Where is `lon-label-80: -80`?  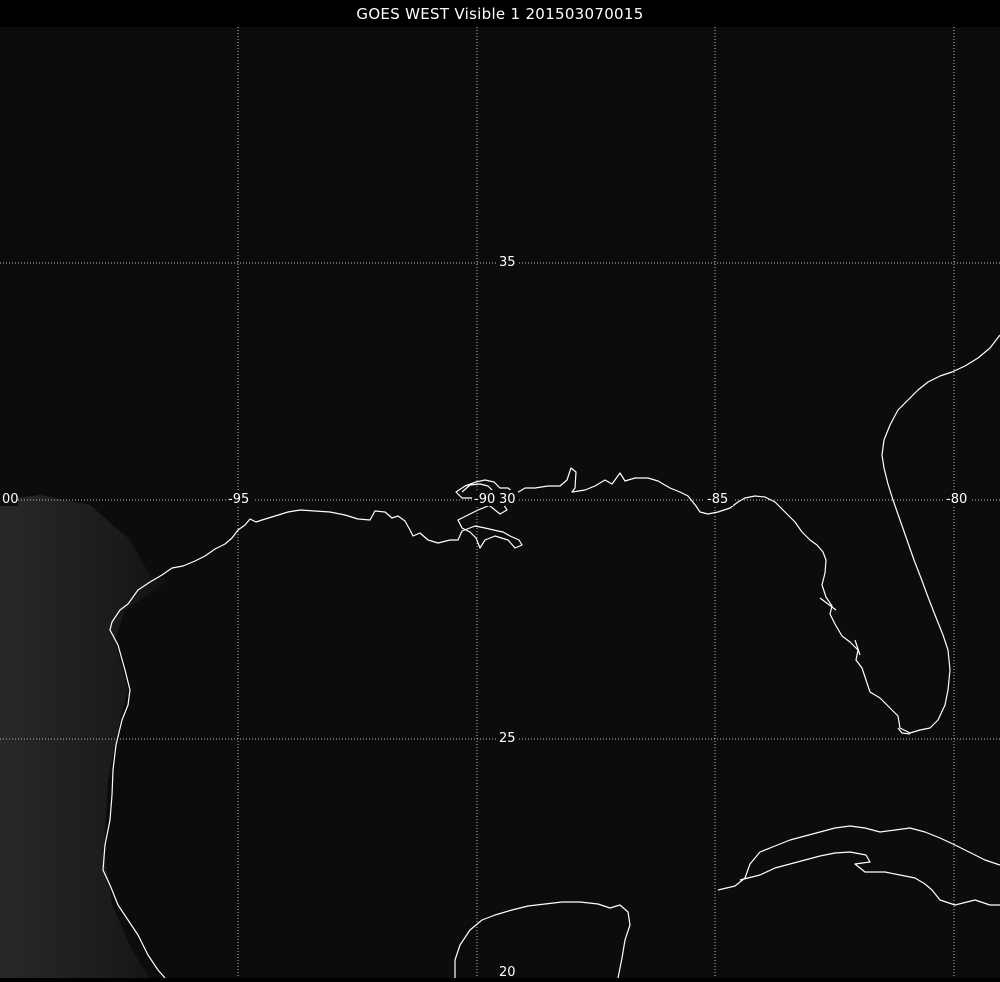 lon-label-80: -80 is located at coordinates (956, 499).